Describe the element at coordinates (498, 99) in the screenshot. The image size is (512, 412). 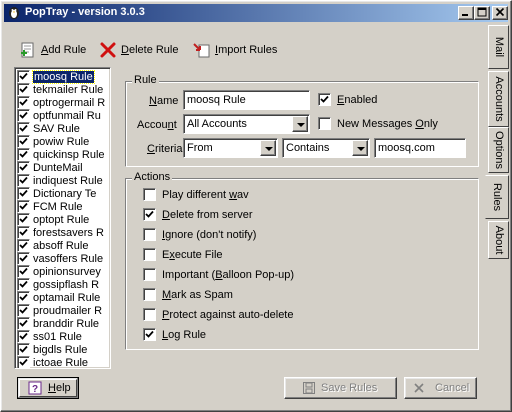
I see `tab-accounts: Accounts` at that location.